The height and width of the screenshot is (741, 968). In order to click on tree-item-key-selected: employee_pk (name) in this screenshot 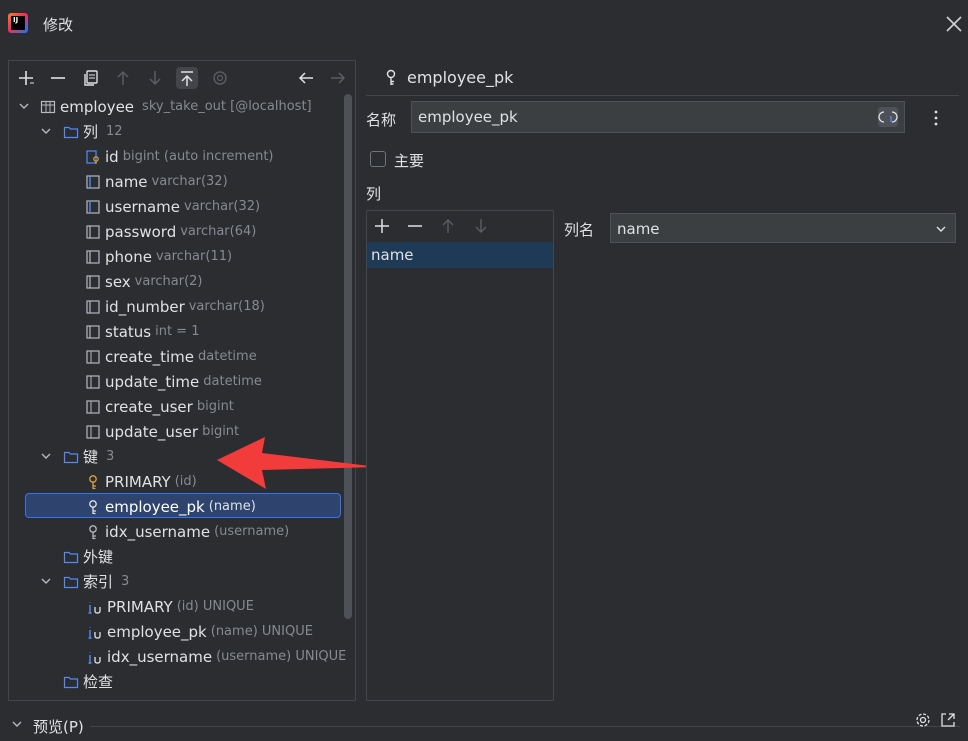, I will do `click(170, 506)`.